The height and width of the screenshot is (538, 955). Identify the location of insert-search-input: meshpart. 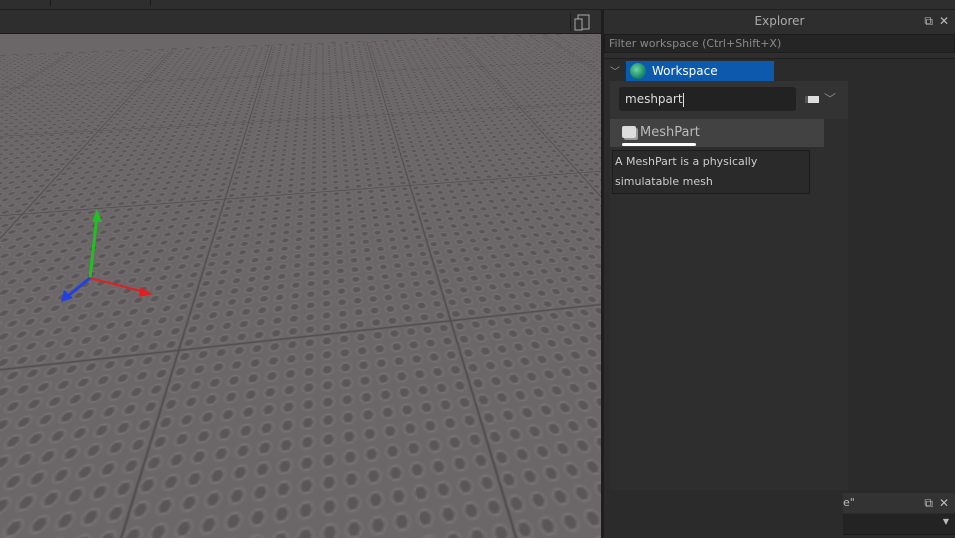
(707, 99).